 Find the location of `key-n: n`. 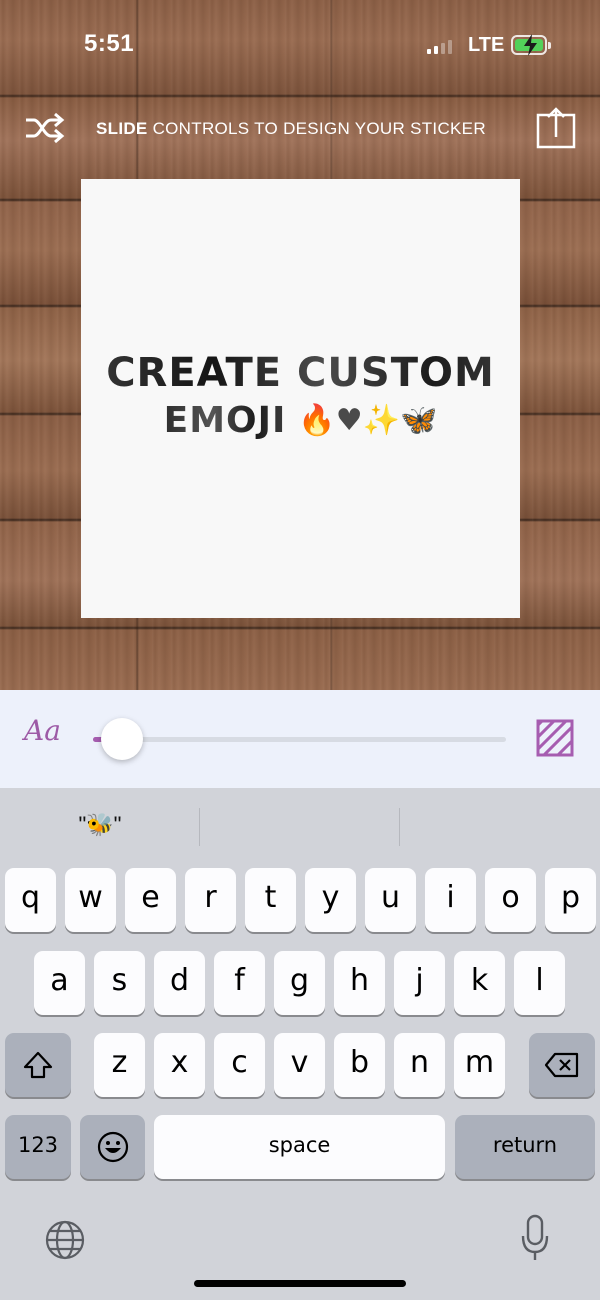

key-n: n is located at coordinates (419, 1065).